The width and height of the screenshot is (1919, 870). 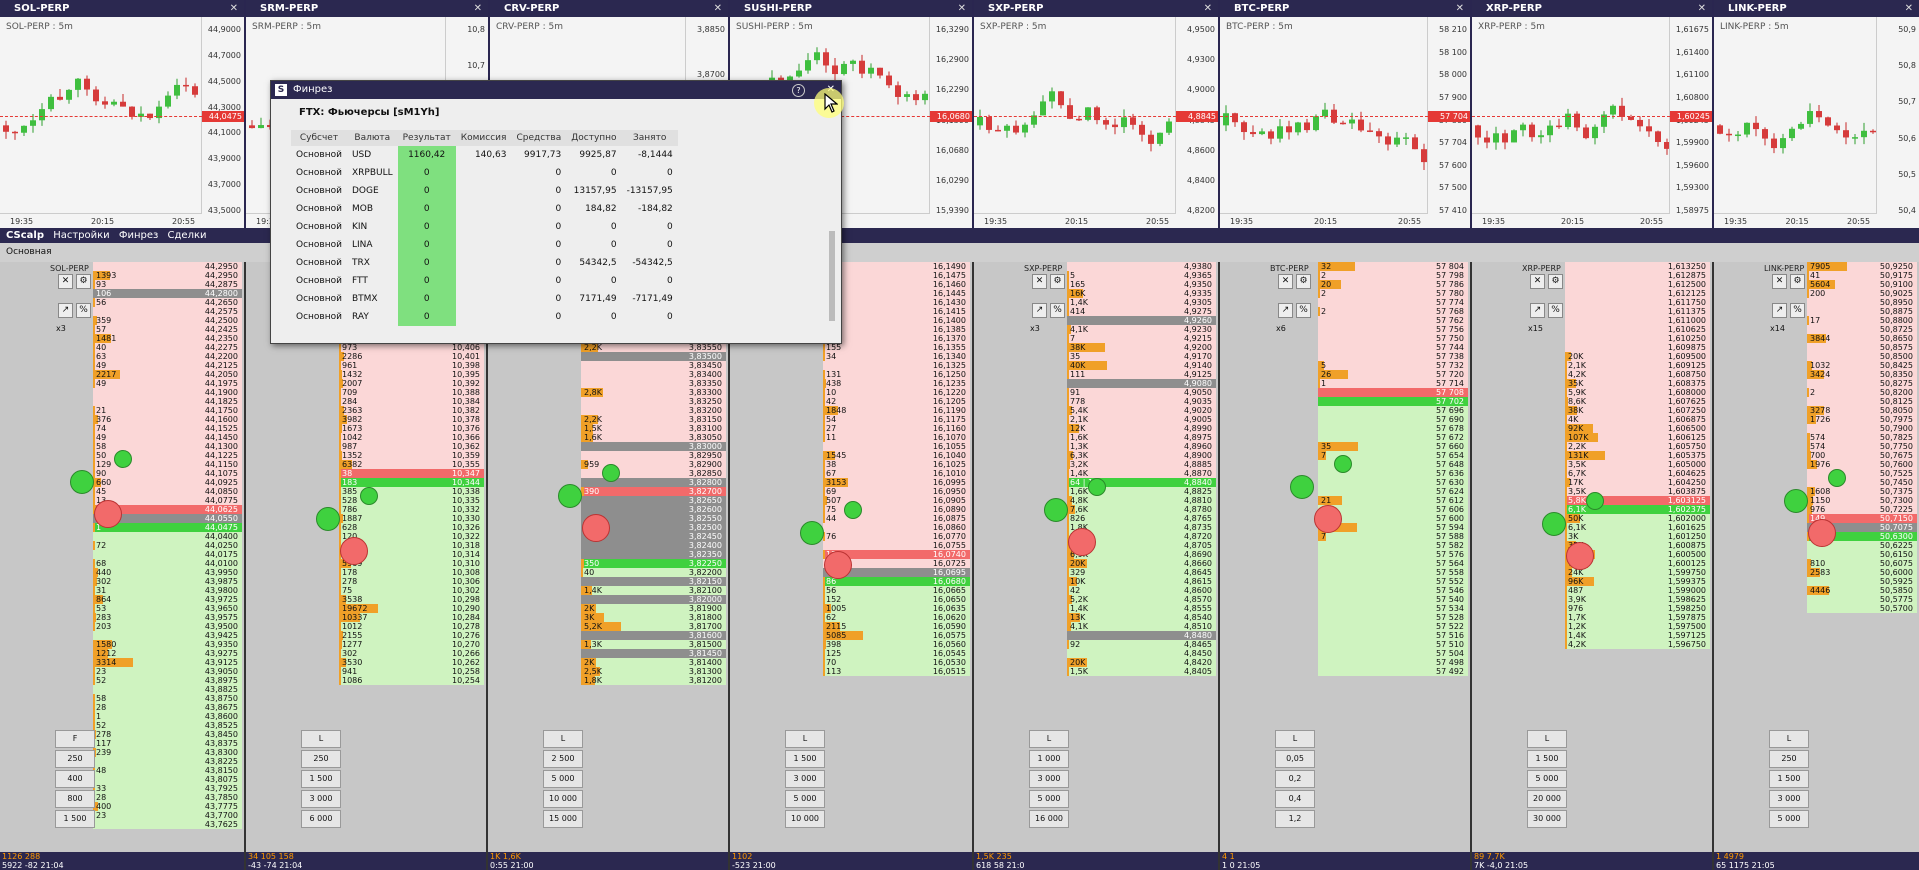 What do you see at coordinates (167, 293) in the screenshot?
I see `ladder-row: 106 44,2800` at bounding box center [167, 293].